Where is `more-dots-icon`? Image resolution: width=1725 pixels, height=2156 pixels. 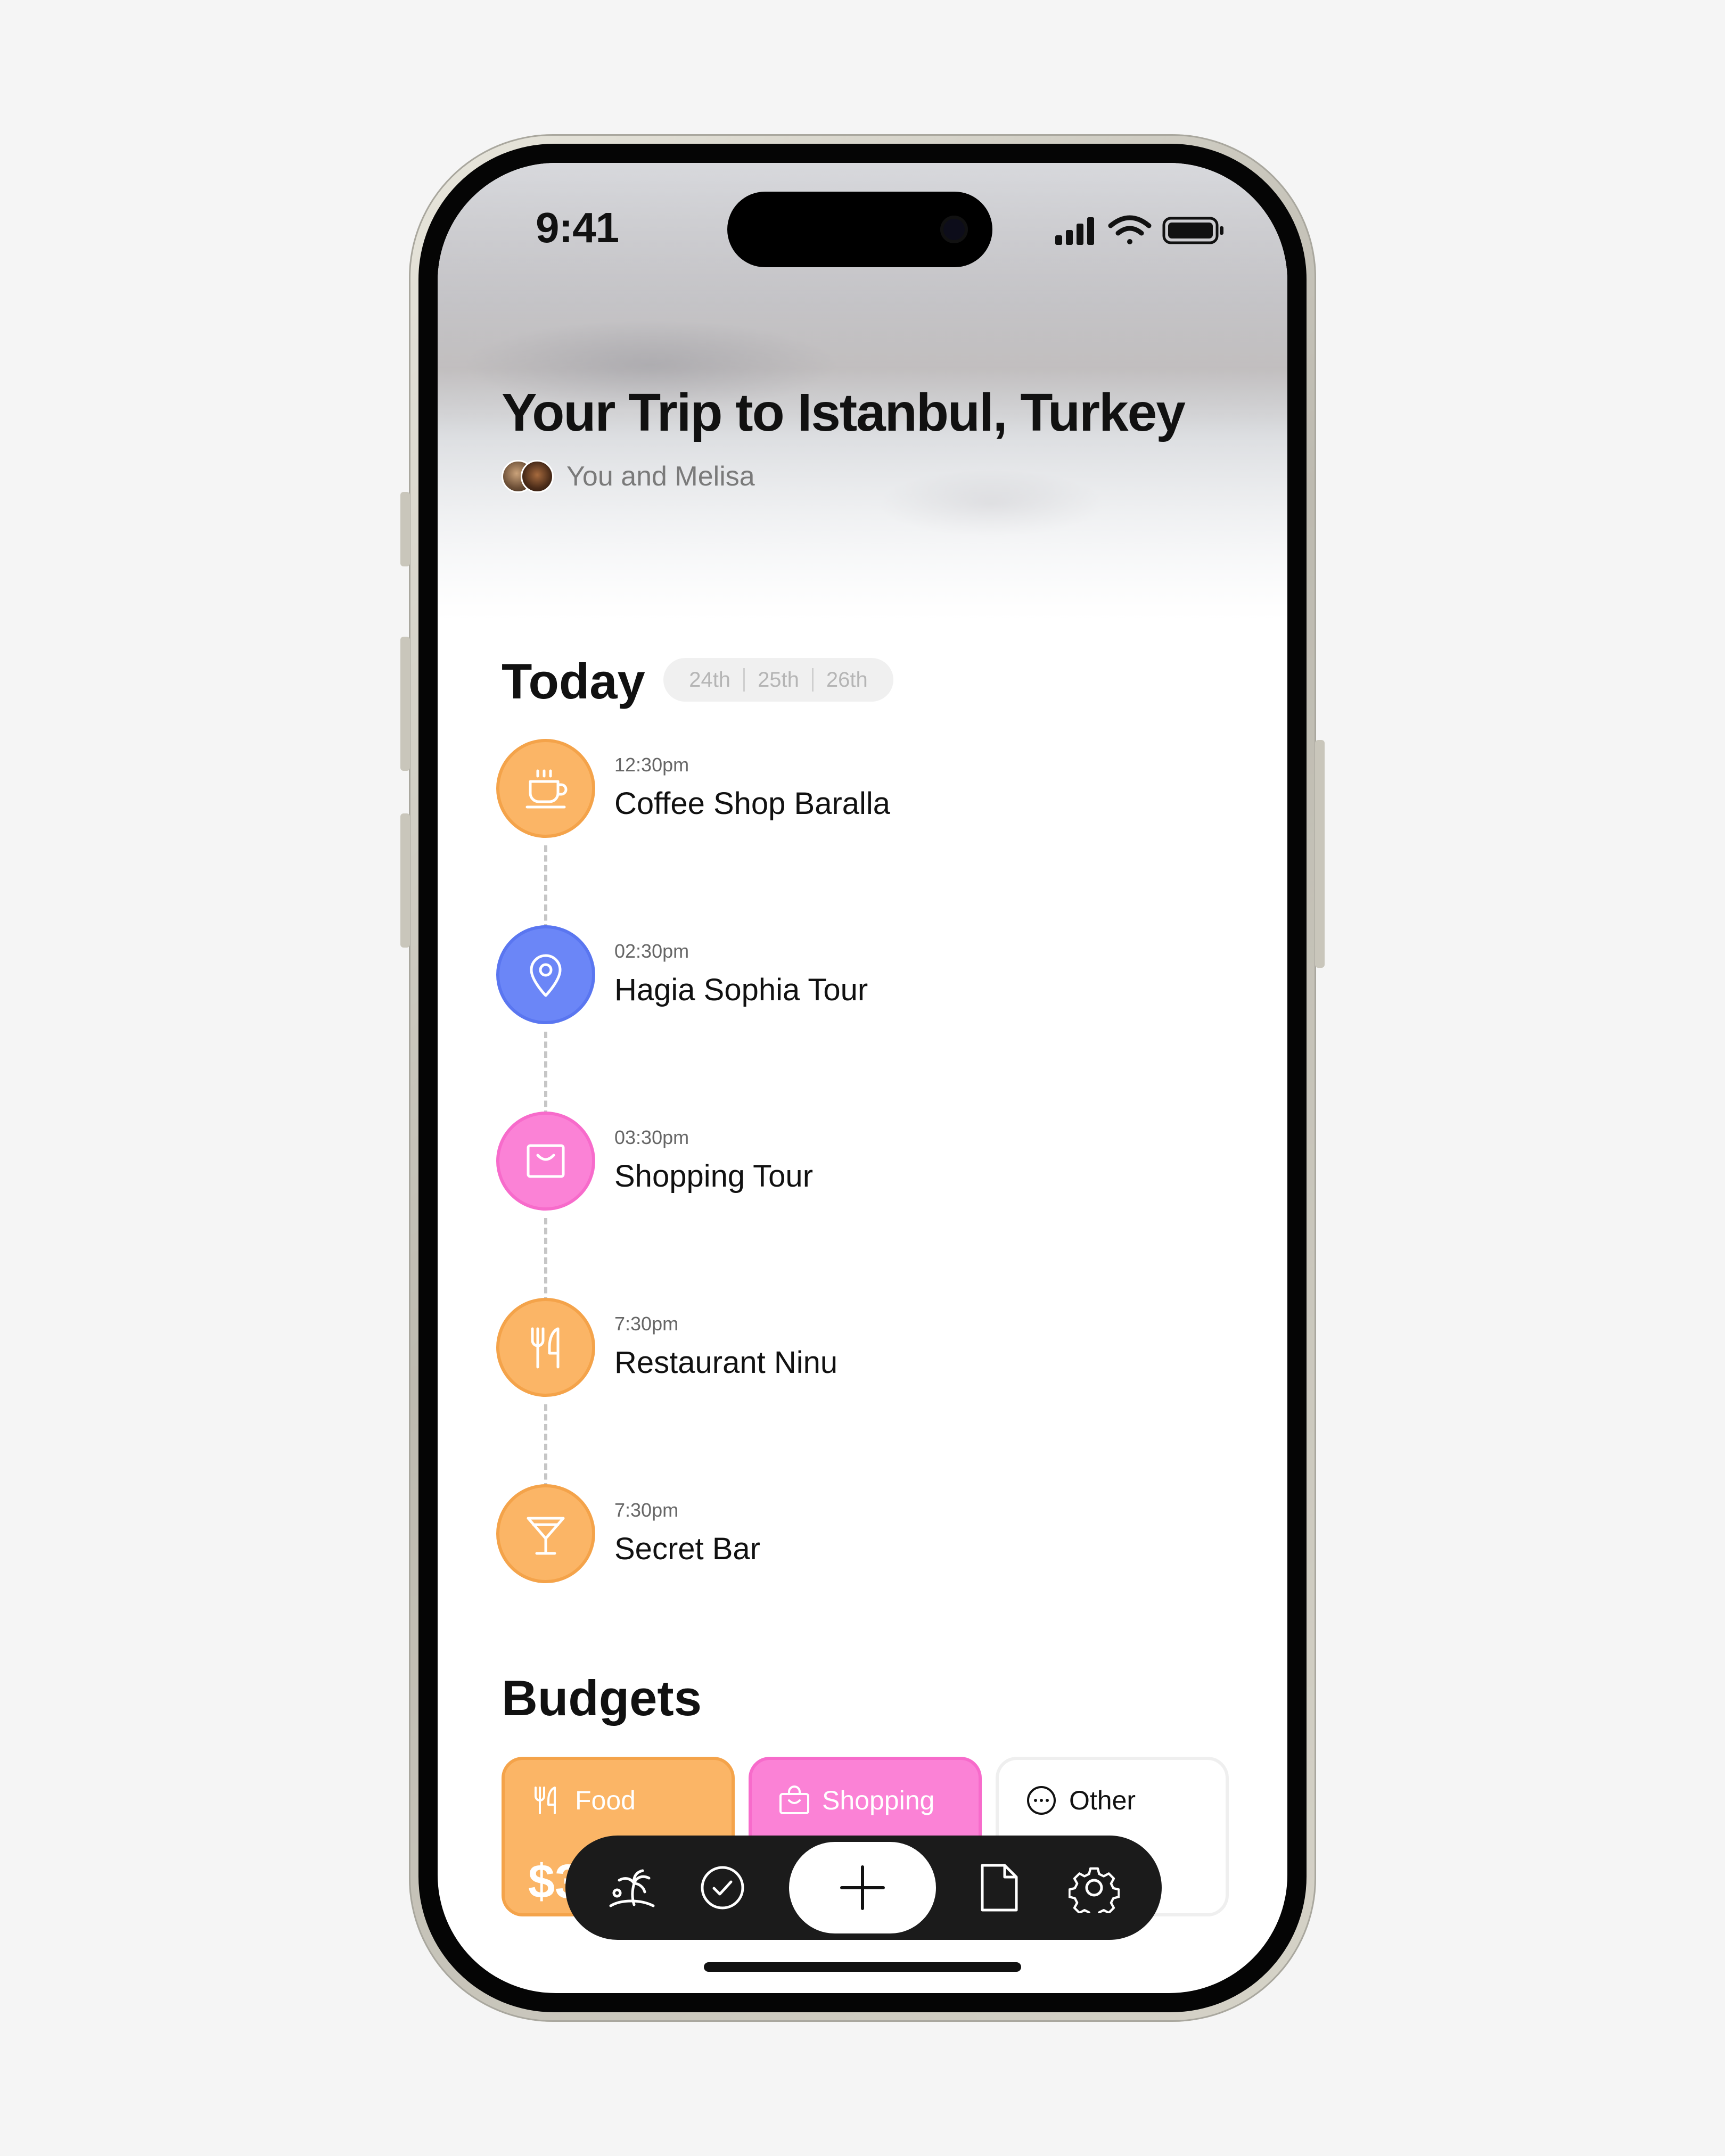
more-dots-icon is located at coordinates (1041, 1801).